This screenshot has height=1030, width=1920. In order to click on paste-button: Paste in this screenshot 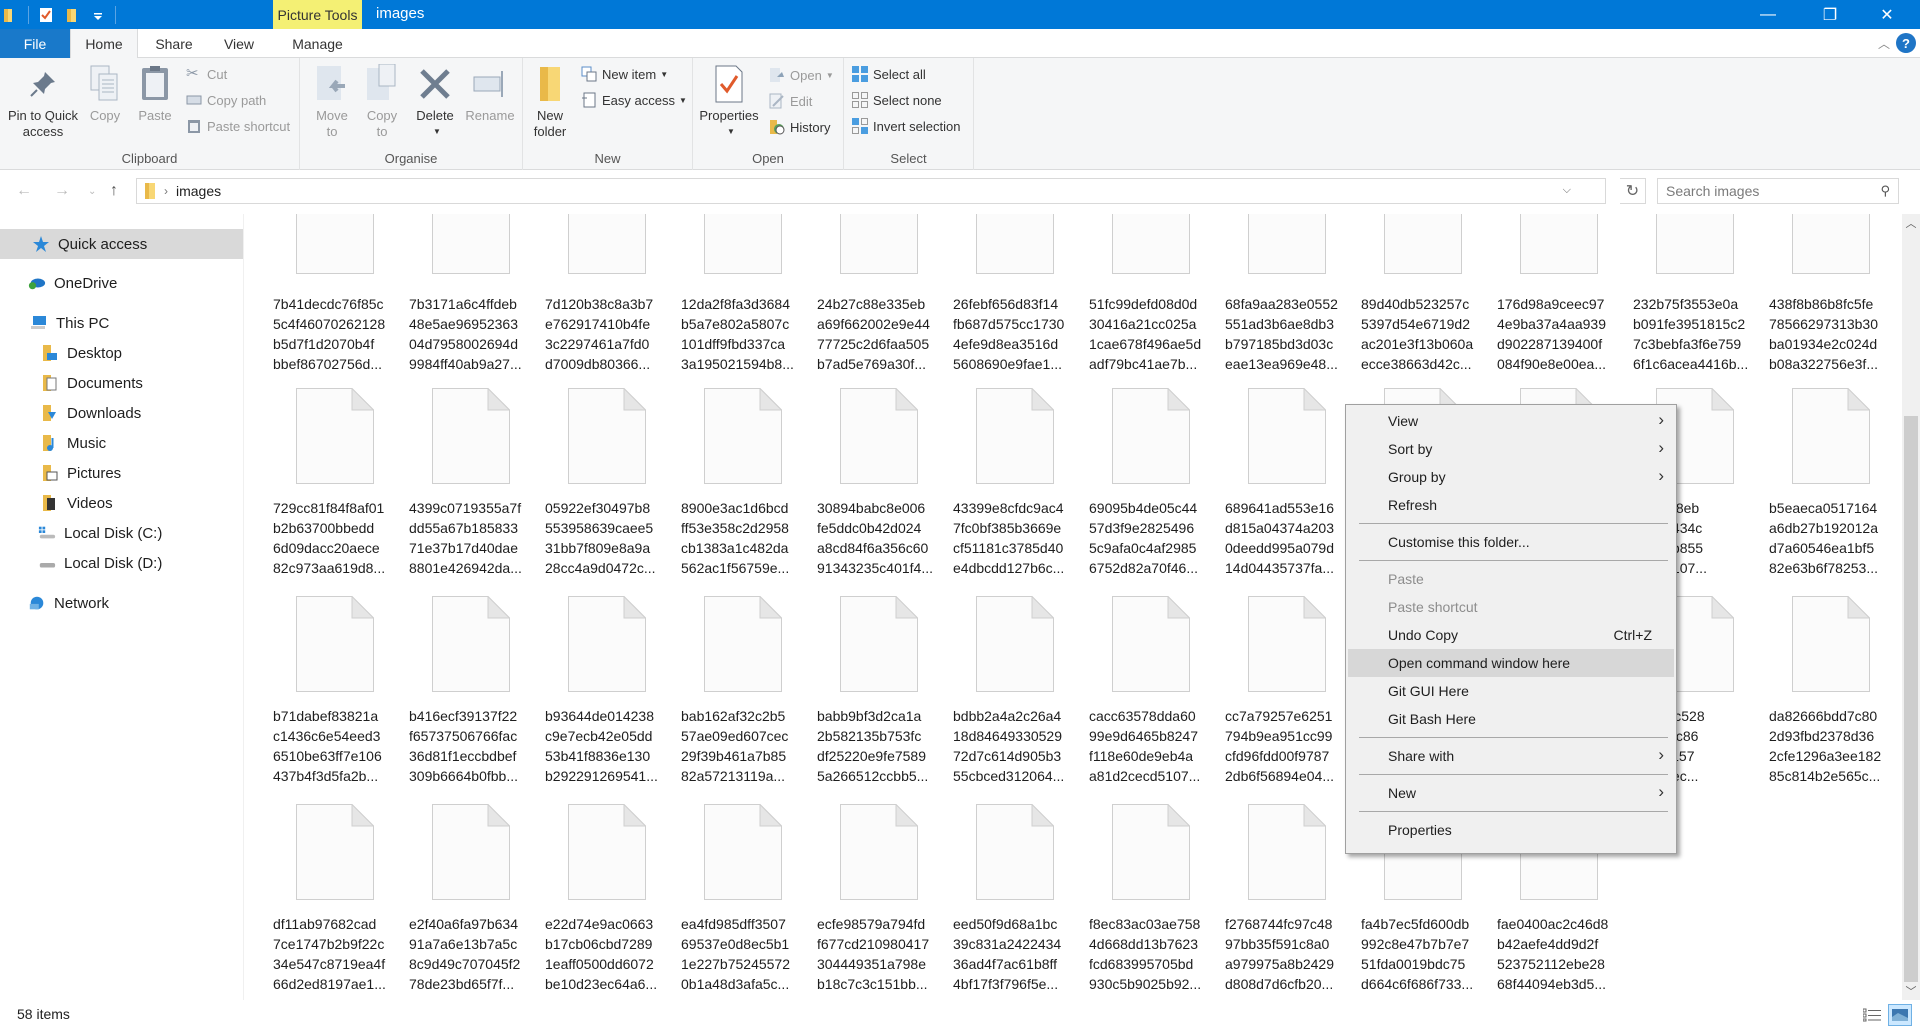, I will do `click(155, 94)`.